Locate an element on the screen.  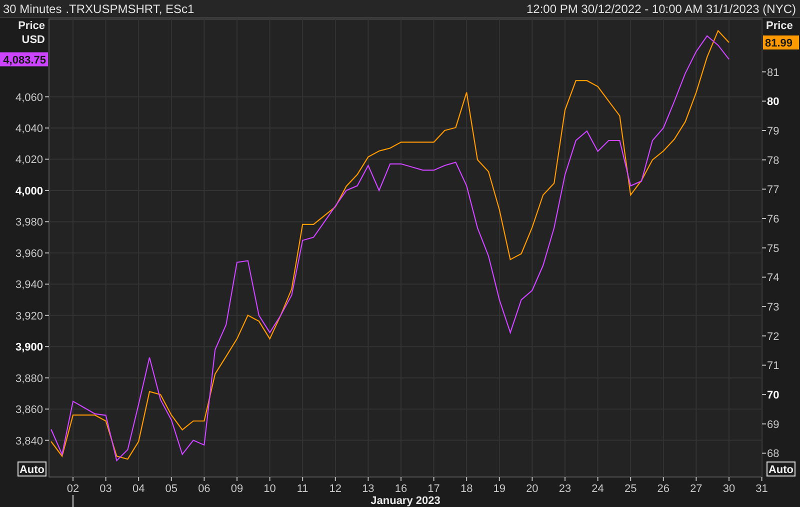
axis-label: 20 is located at coordinates (532, 489).